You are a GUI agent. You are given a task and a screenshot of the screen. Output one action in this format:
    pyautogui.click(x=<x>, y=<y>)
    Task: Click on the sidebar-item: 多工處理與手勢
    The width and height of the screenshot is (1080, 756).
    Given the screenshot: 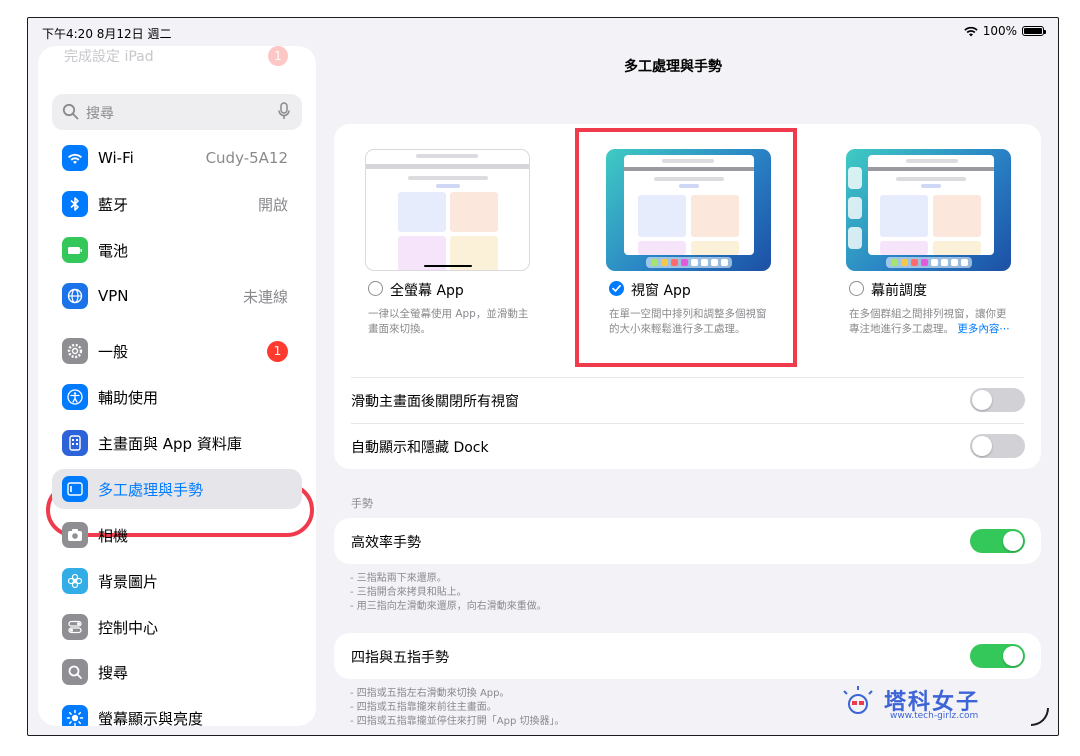 What is the action you would take?
    pyautogui.click(x=177, y=489)
    